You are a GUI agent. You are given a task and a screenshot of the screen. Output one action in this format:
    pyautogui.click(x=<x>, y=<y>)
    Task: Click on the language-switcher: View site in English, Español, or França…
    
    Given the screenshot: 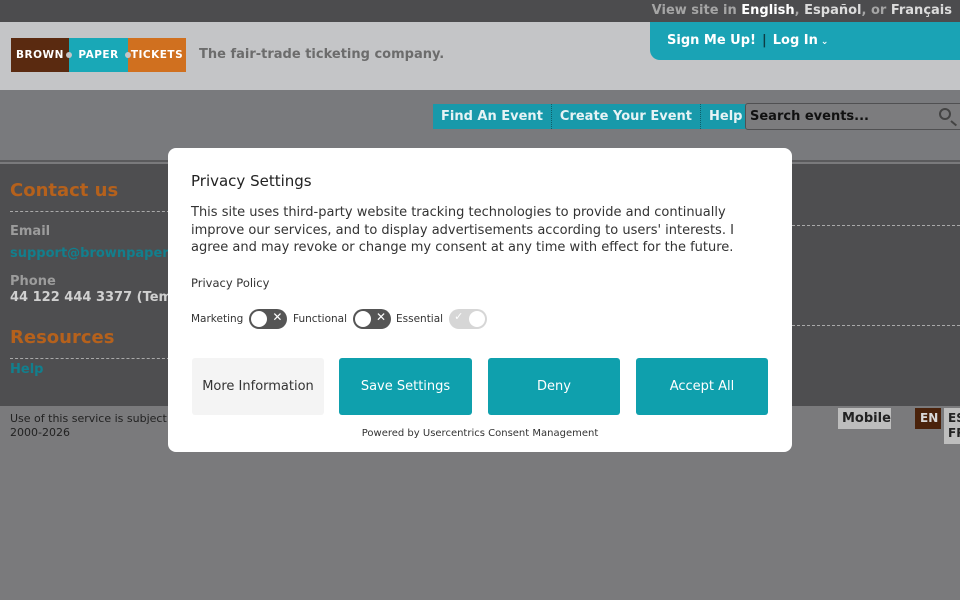 What is the action you would take?
    pyautogui.click(x=802, y=10)
    